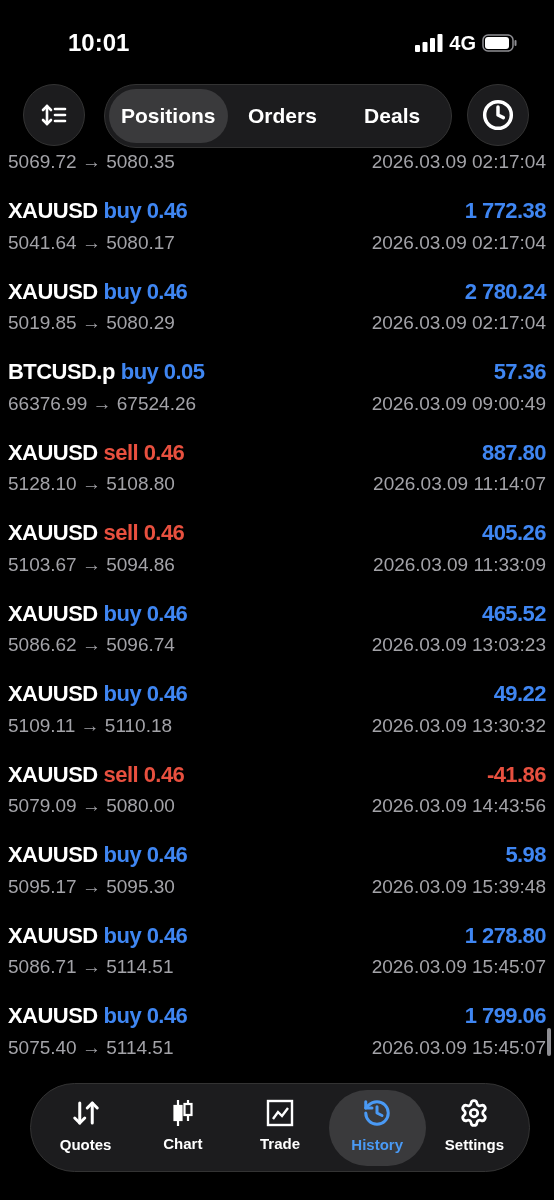  I want to click on price-range: 5109.11 → 5110.18, so click(90, 725).